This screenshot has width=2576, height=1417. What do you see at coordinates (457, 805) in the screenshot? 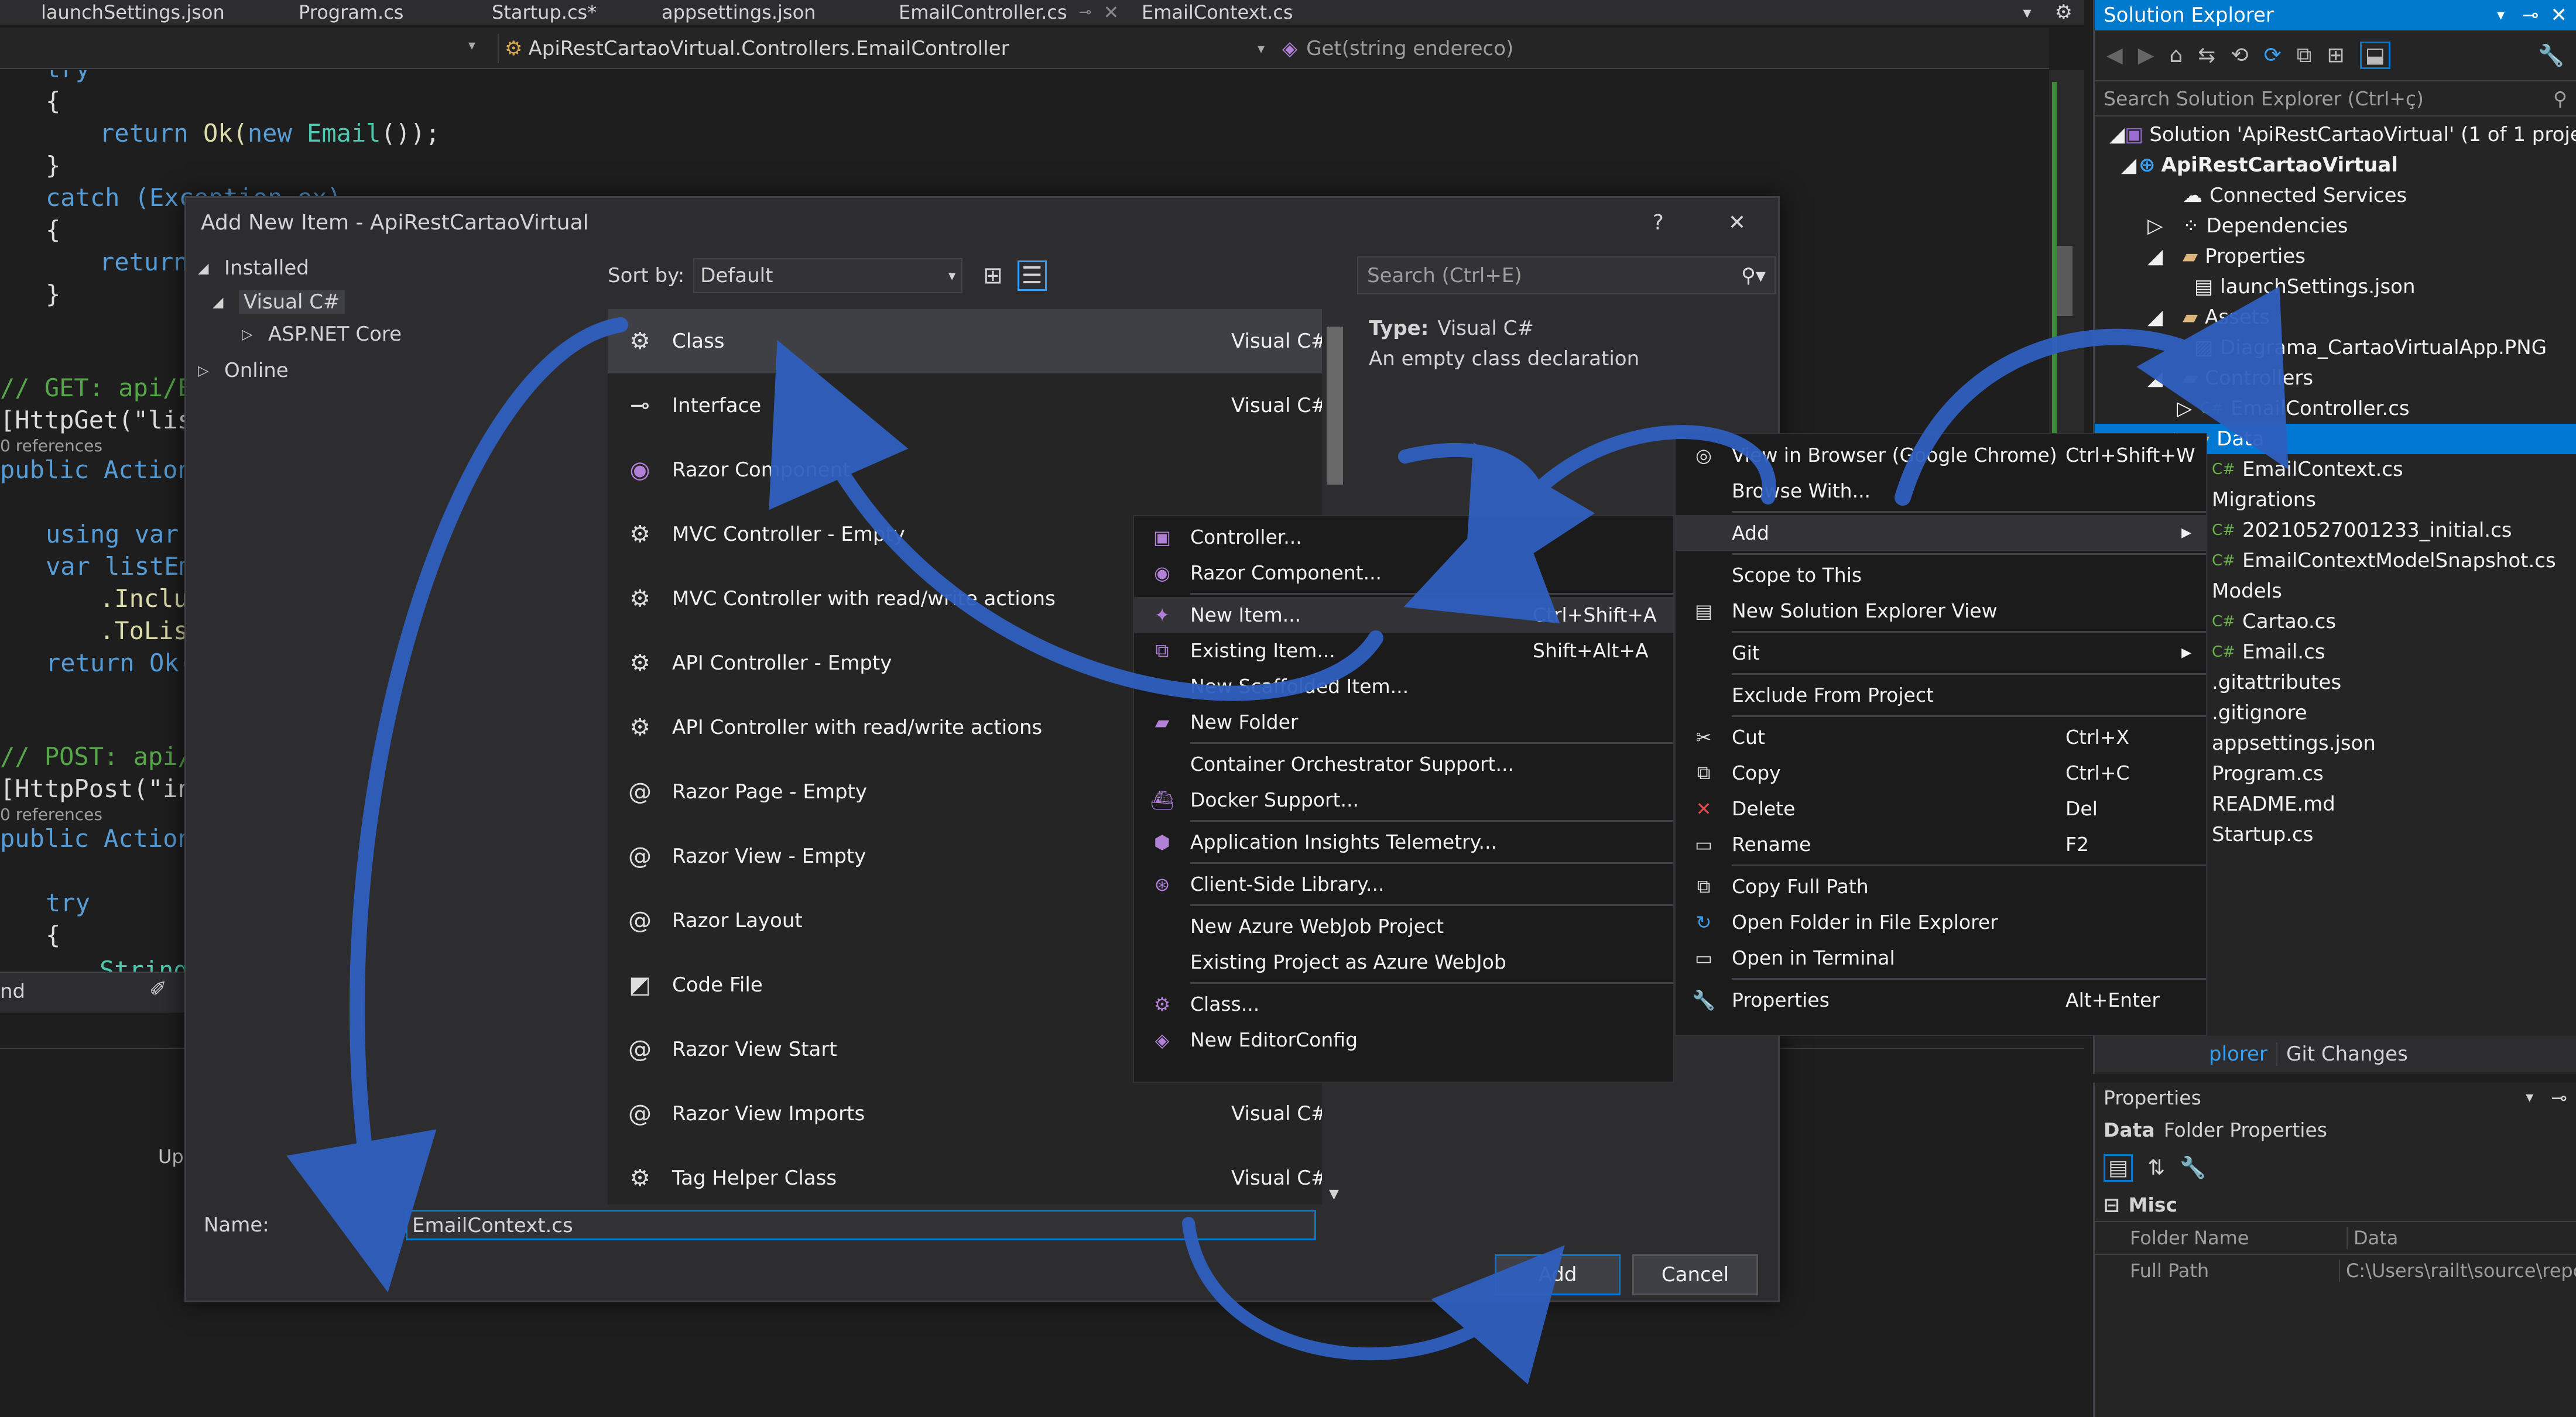
I see `arrow-to-name-field` at bounding box center [457, 805].